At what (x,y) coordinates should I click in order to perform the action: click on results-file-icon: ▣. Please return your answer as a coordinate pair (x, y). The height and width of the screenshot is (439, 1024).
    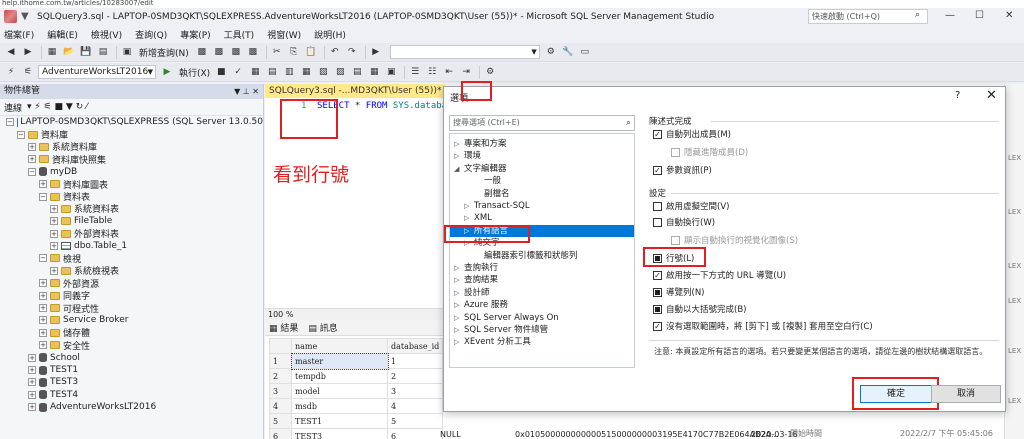
    Looking at the image, I should click on (391, 72).